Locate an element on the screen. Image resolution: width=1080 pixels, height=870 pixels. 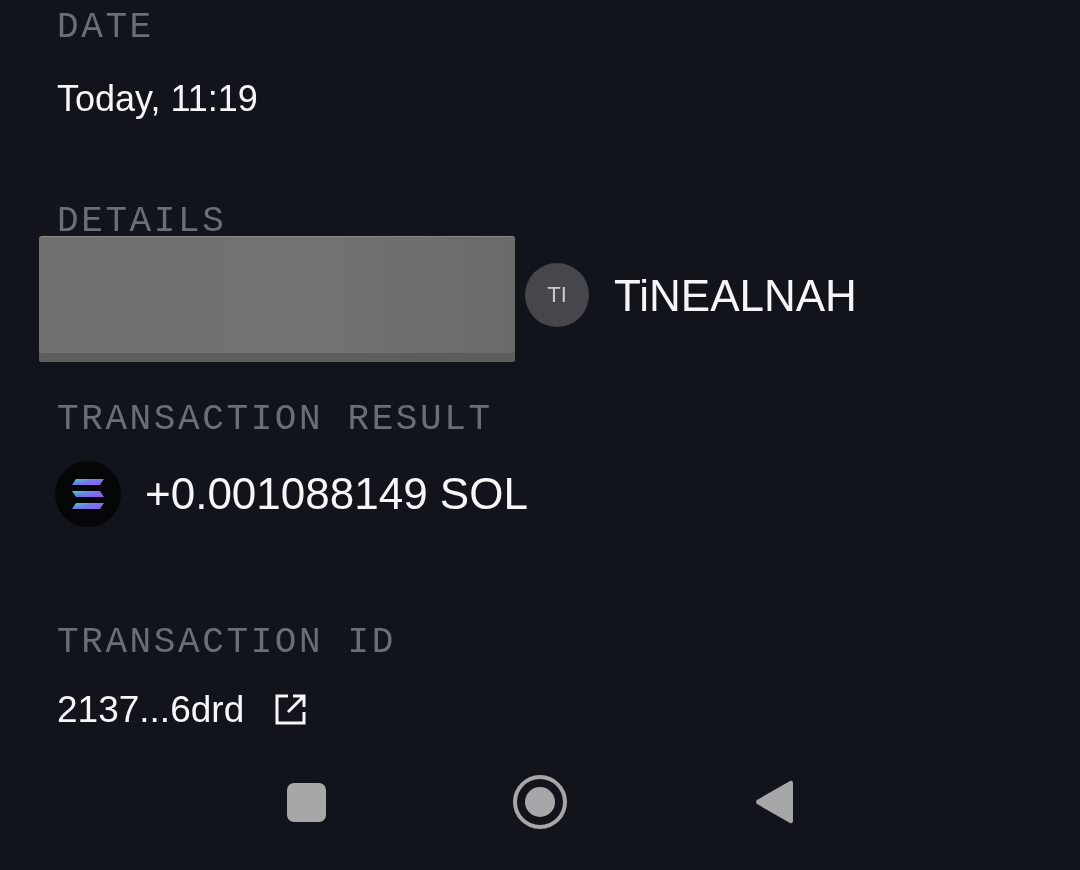
section-label: TRANSACTION RESULT is located at coordinates (275, 420).